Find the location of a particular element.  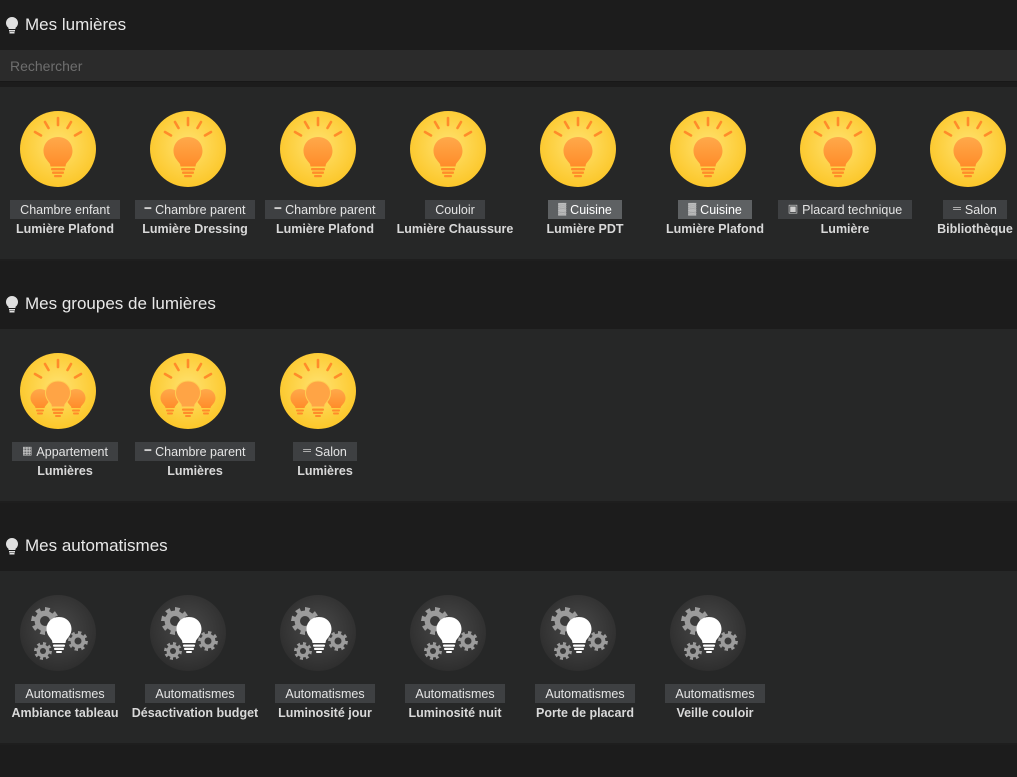

lights-tile: ━ Chambre parent Lumière Plafond is located at coordinates (325, 186).